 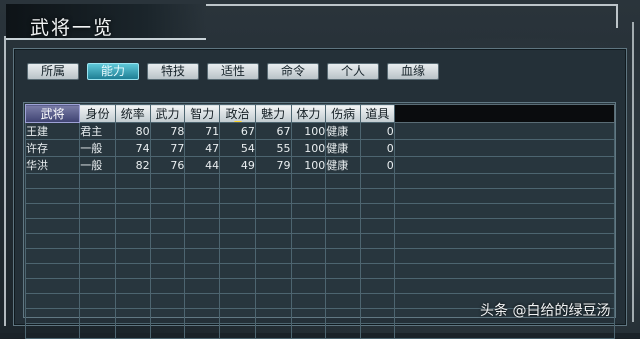 I want to click on table-row: 许存 一般 74 77 47 54 55 100 健康 0, so click(x=320, y=148).